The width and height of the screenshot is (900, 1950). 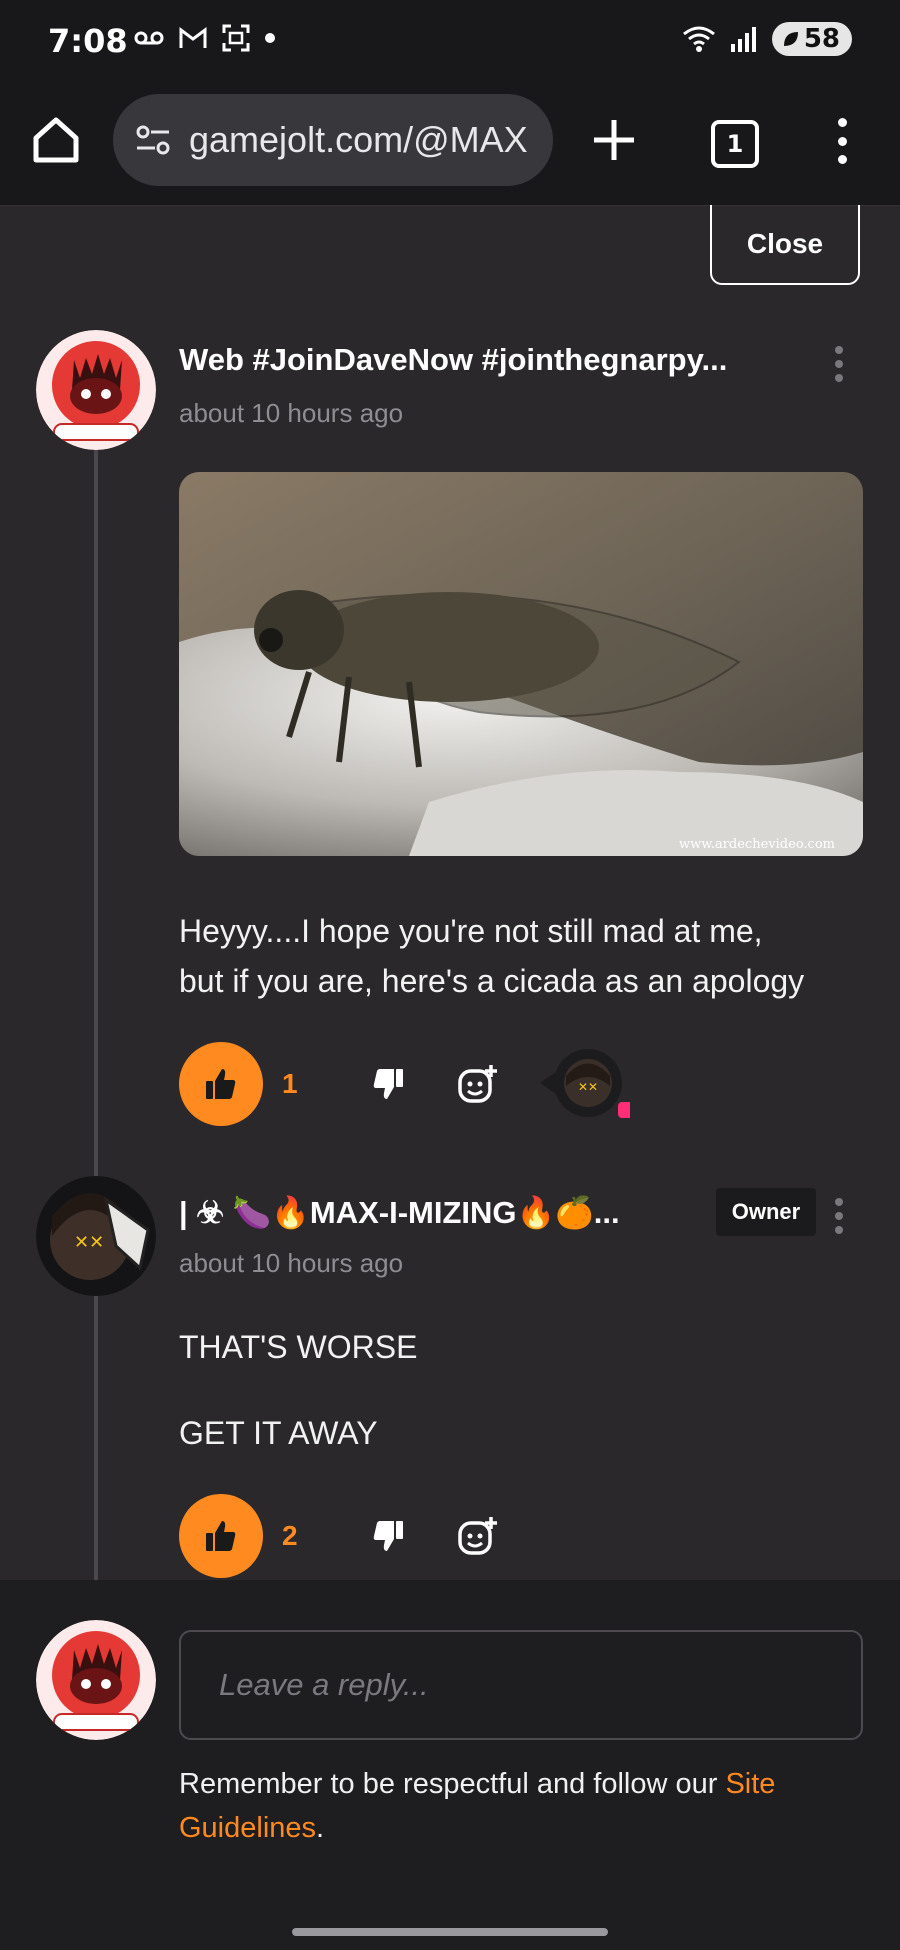 What do you see at coordinates (614, 140) in the screenshot?
I see `new-tab-icon` at bounding box center [614, 140].